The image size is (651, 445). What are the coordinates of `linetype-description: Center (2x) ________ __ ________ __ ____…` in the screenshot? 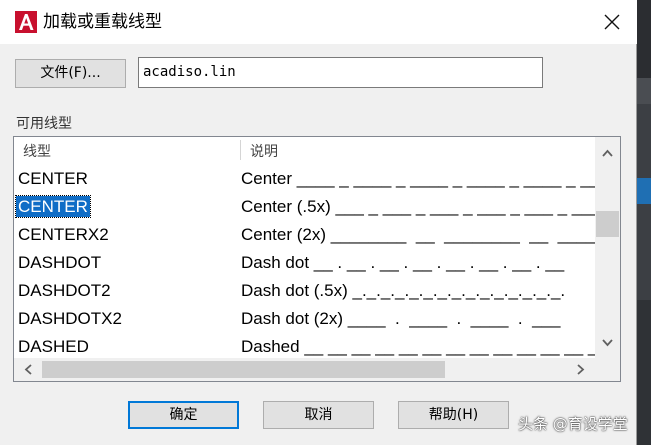 It's located at (423, 234).